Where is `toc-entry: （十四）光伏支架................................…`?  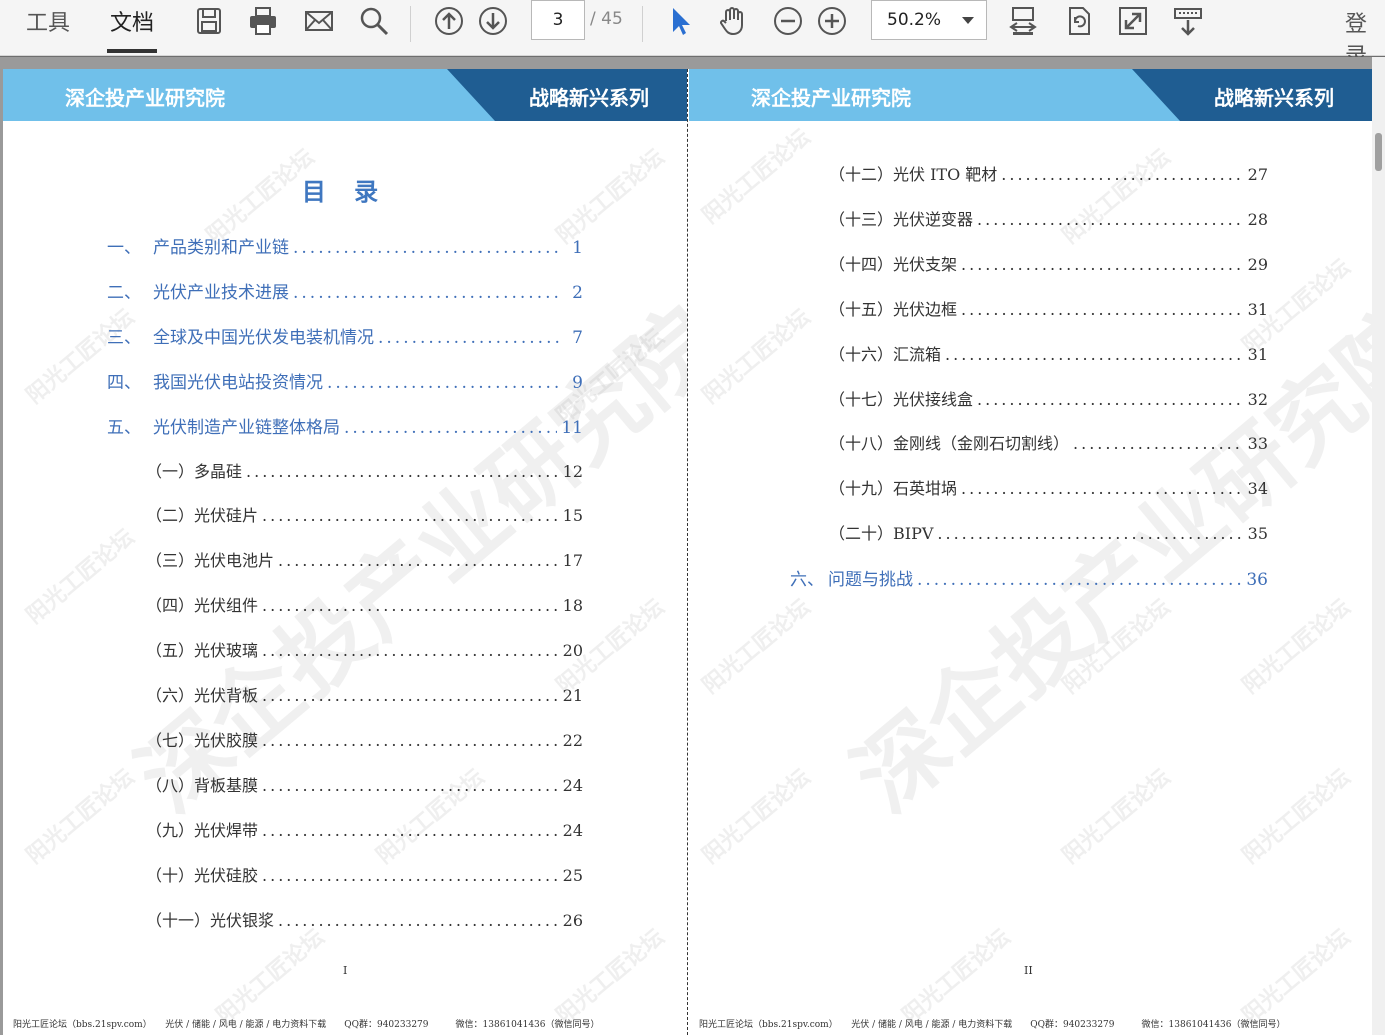
toc-entry: （十四）光伏支架................................… is located at coordinates (1048, 263).